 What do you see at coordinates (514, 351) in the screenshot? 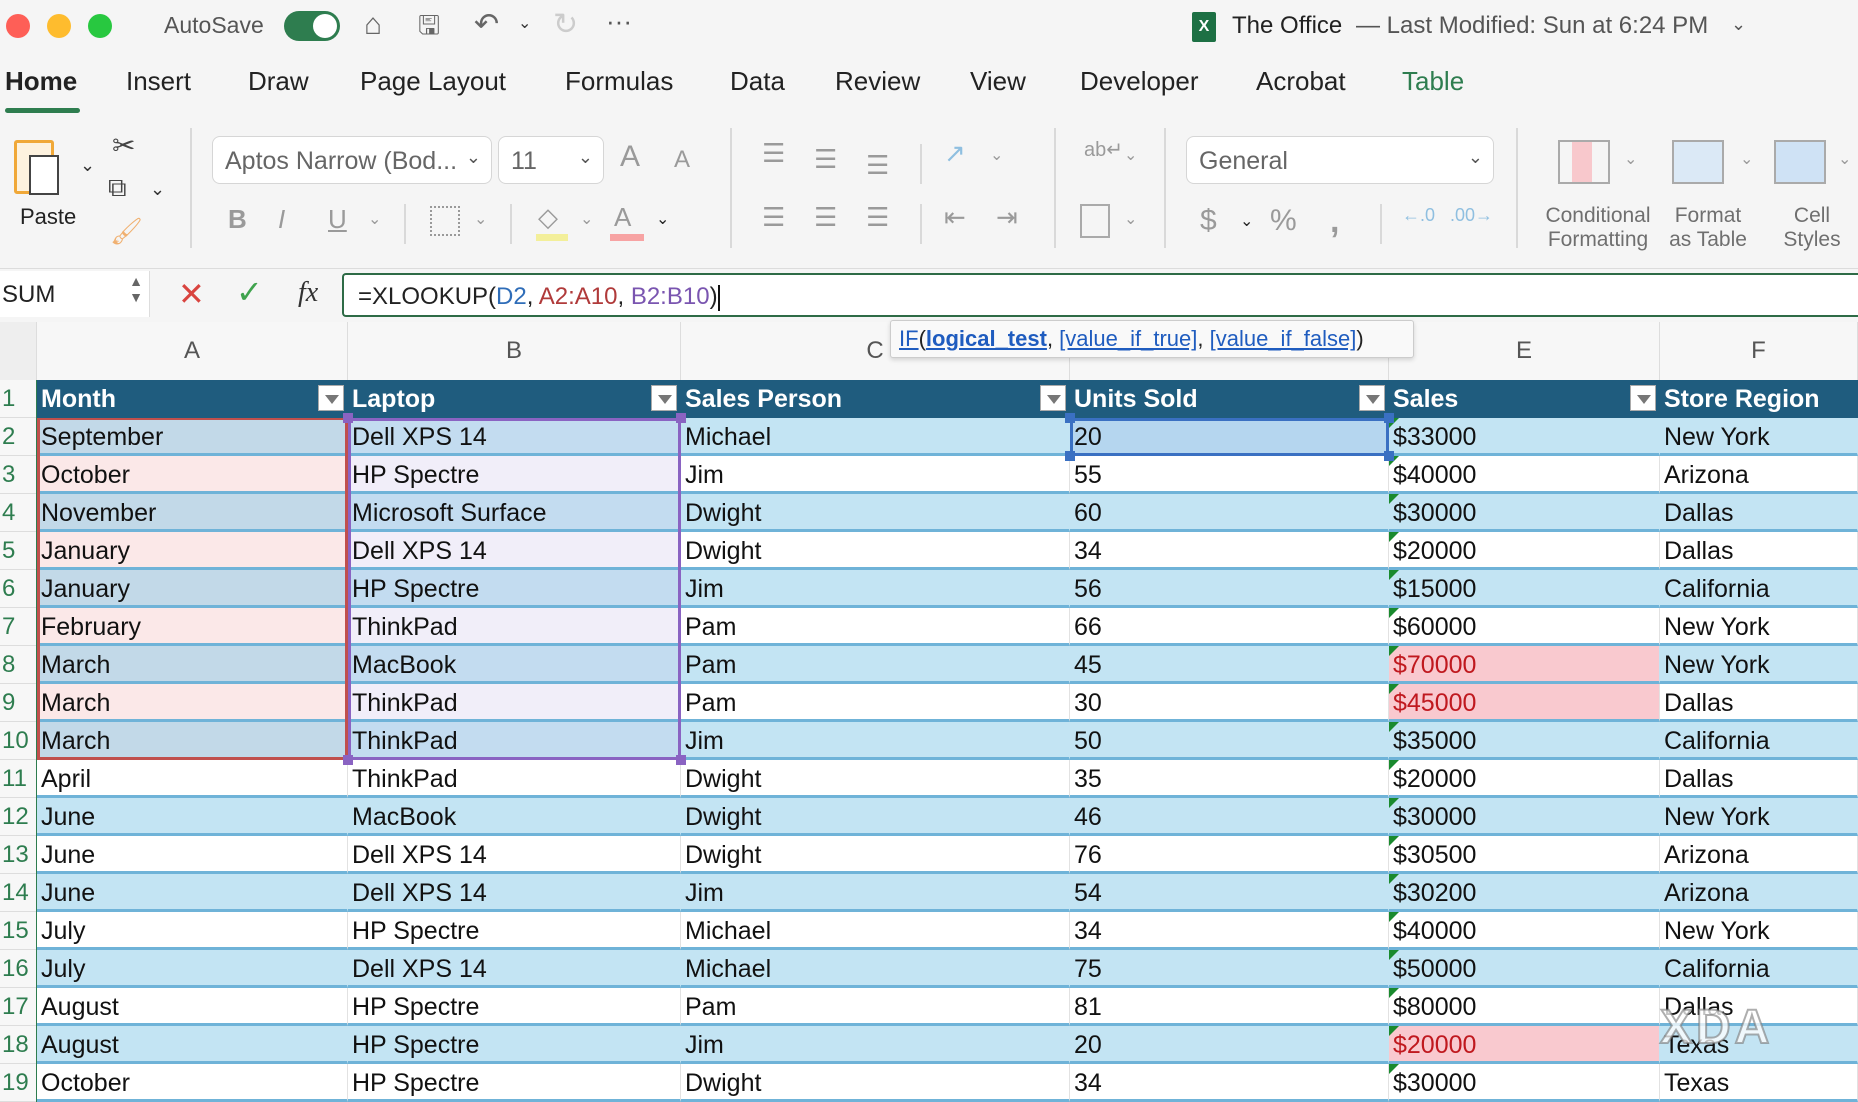
I see `column-header-b: B` at bounding box center [514, 351].